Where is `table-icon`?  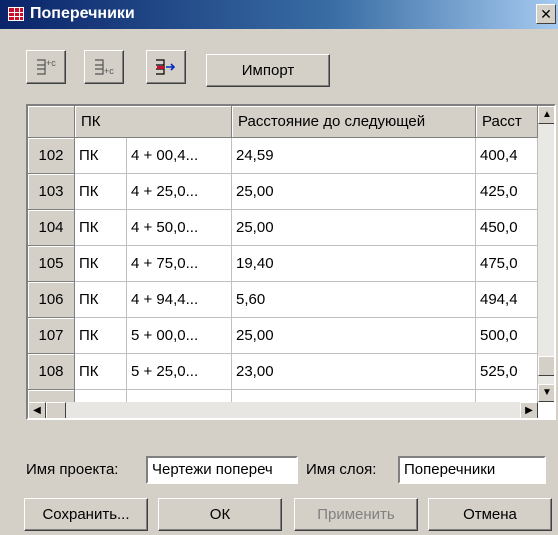 table-icon is located at coordinates (16, 14).